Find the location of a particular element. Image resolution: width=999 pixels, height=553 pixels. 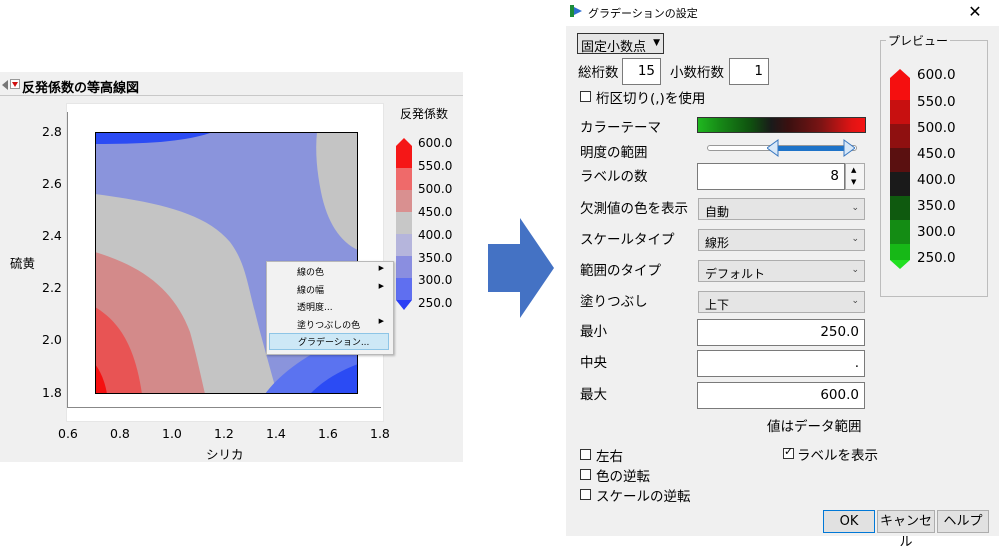

preview-label: 300.0 is located at coordinates (936, 232).